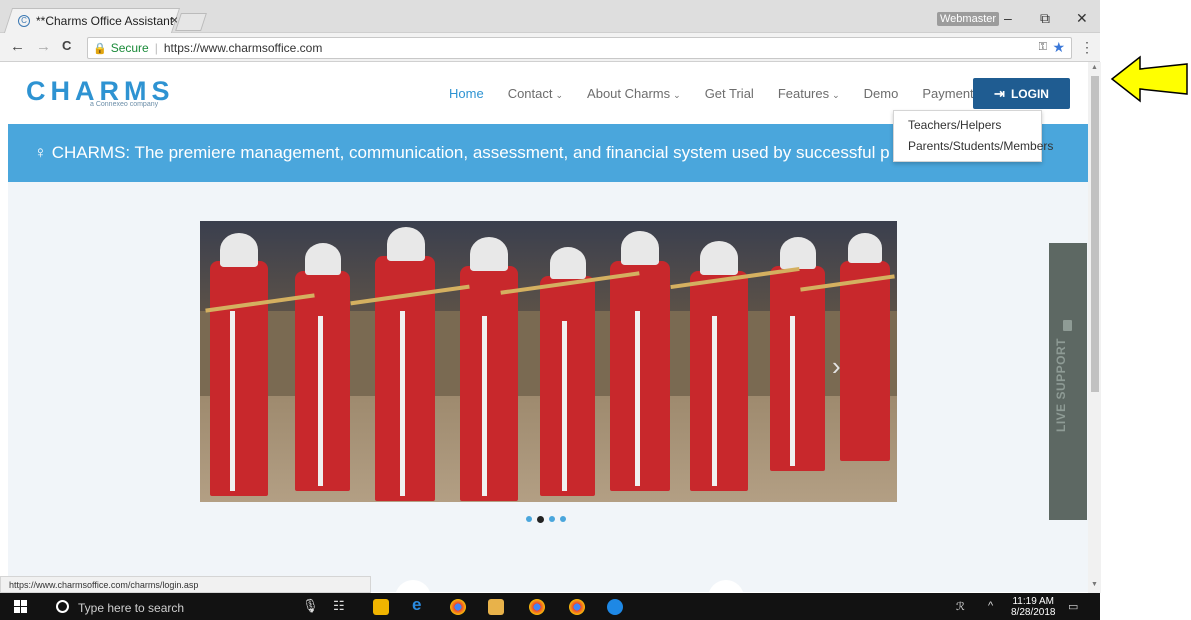 This screenshot has width=1191, height=620. What do you see at coordinates (1095, 234) in the screenshot?
I see `scroll-thumb` at bounding box center [1095, 234].